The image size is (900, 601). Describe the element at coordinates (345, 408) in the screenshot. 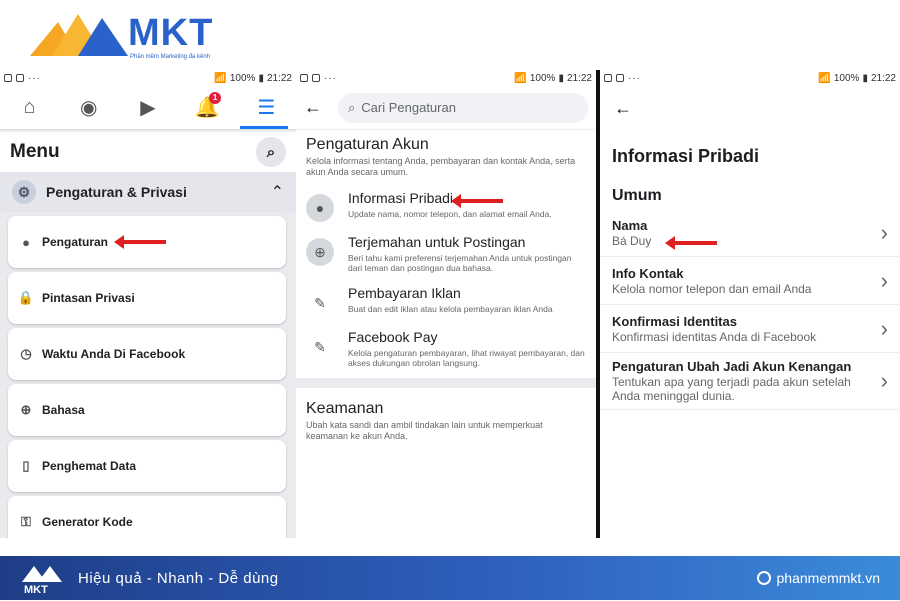

I see `security-heading: Keamanan` at that location.